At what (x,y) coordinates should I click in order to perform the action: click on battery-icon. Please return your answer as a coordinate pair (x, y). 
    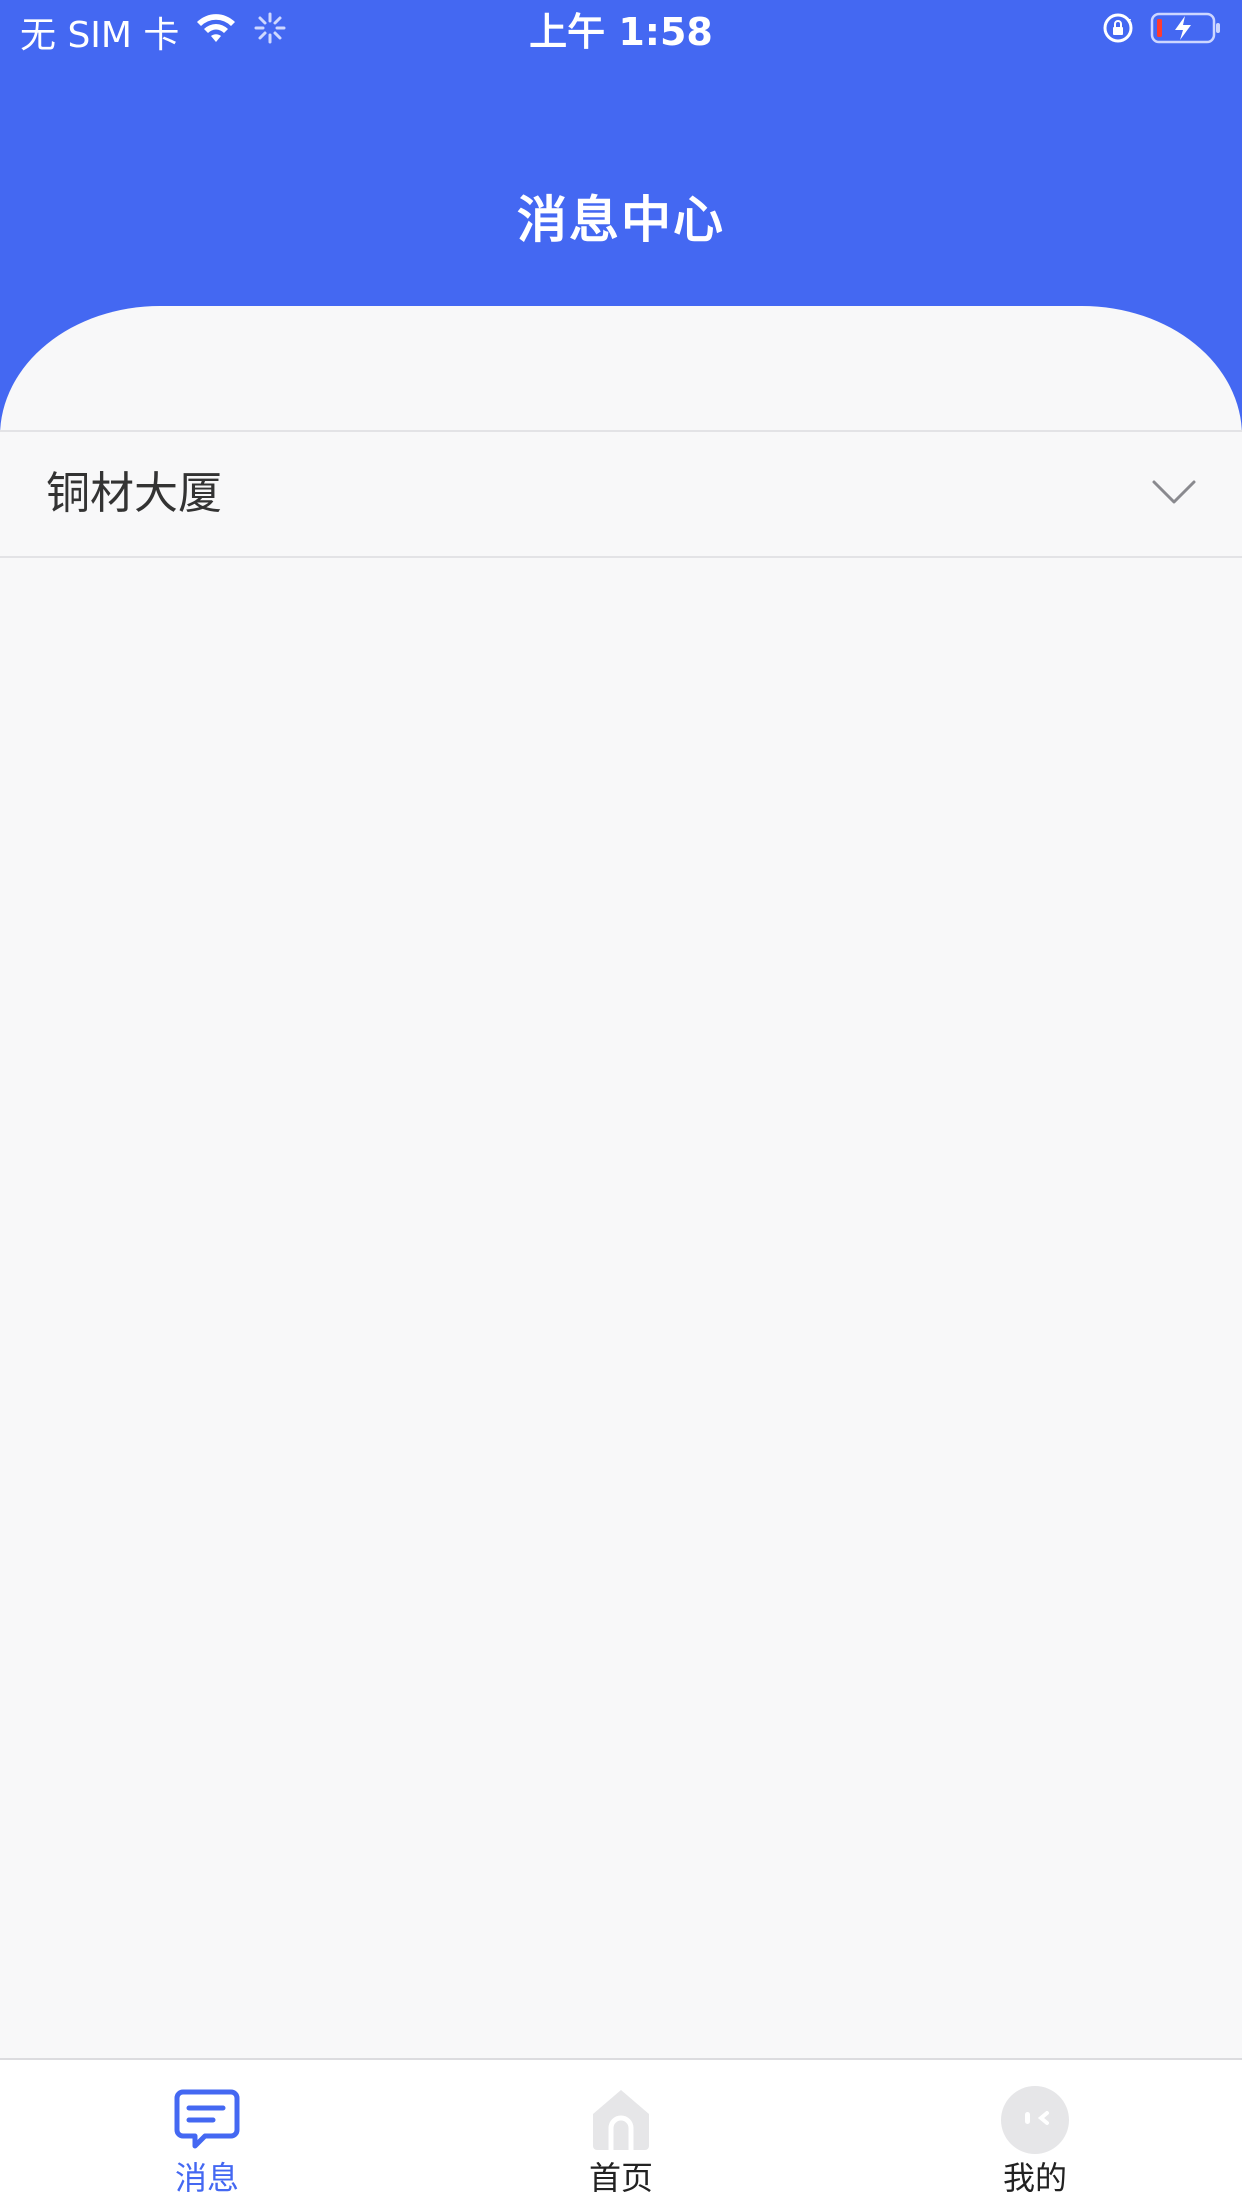
    Looking at the image, I should click on (1186, 32).